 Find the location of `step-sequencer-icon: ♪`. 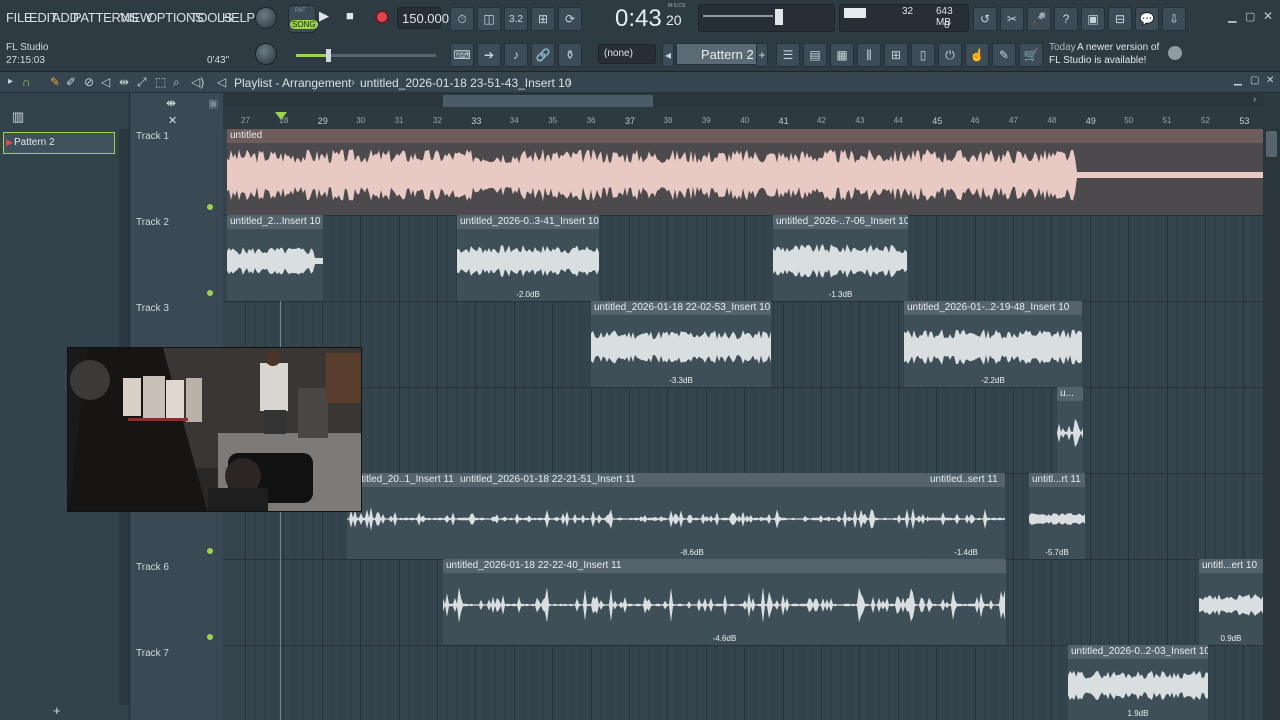

step-sequencer-icon: ♪ is located at coordinates (516, 55).